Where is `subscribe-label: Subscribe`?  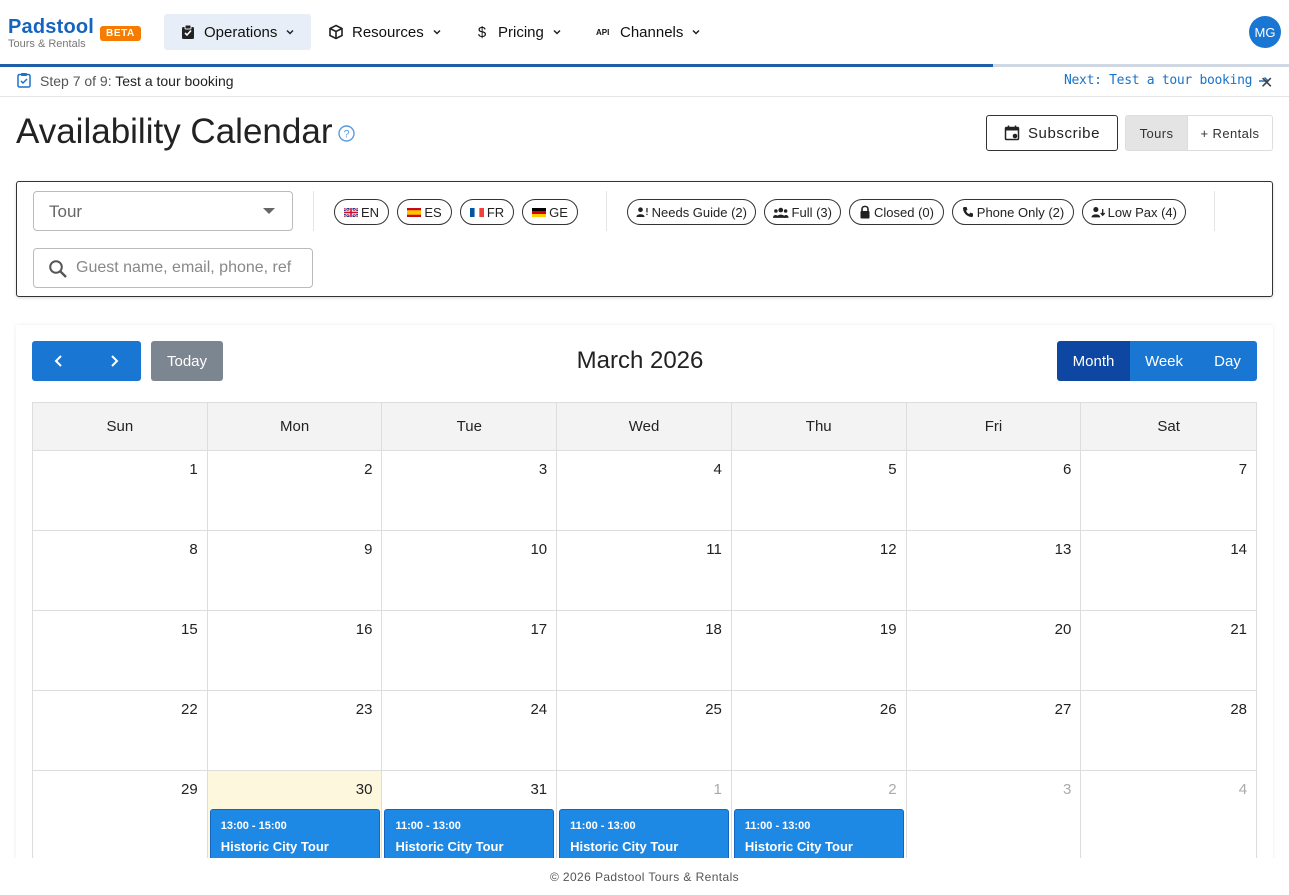 subscribe-label: Subscribe is located at coordinates (1064, 133).